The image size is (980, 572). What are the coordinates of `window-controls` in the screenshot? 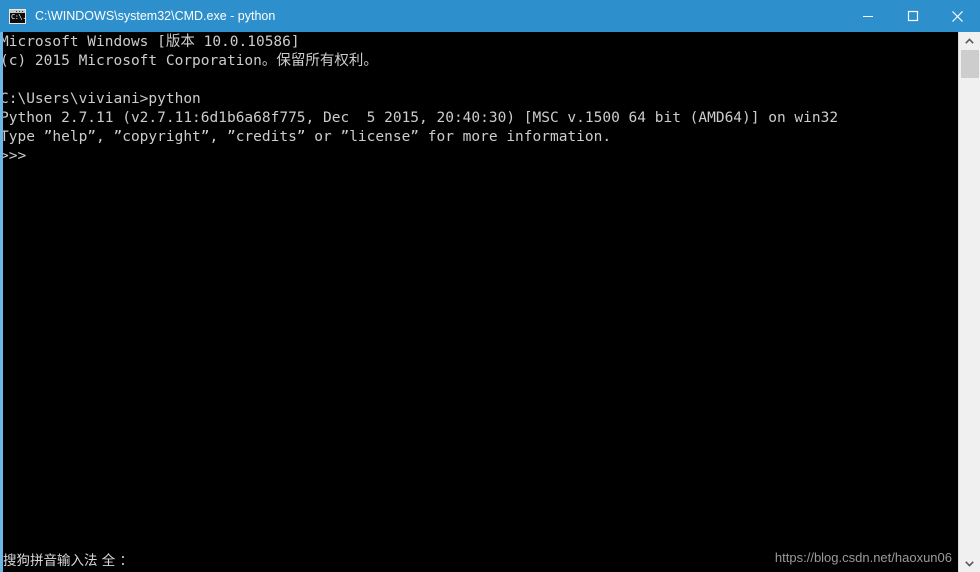 It's located at (912, 16).